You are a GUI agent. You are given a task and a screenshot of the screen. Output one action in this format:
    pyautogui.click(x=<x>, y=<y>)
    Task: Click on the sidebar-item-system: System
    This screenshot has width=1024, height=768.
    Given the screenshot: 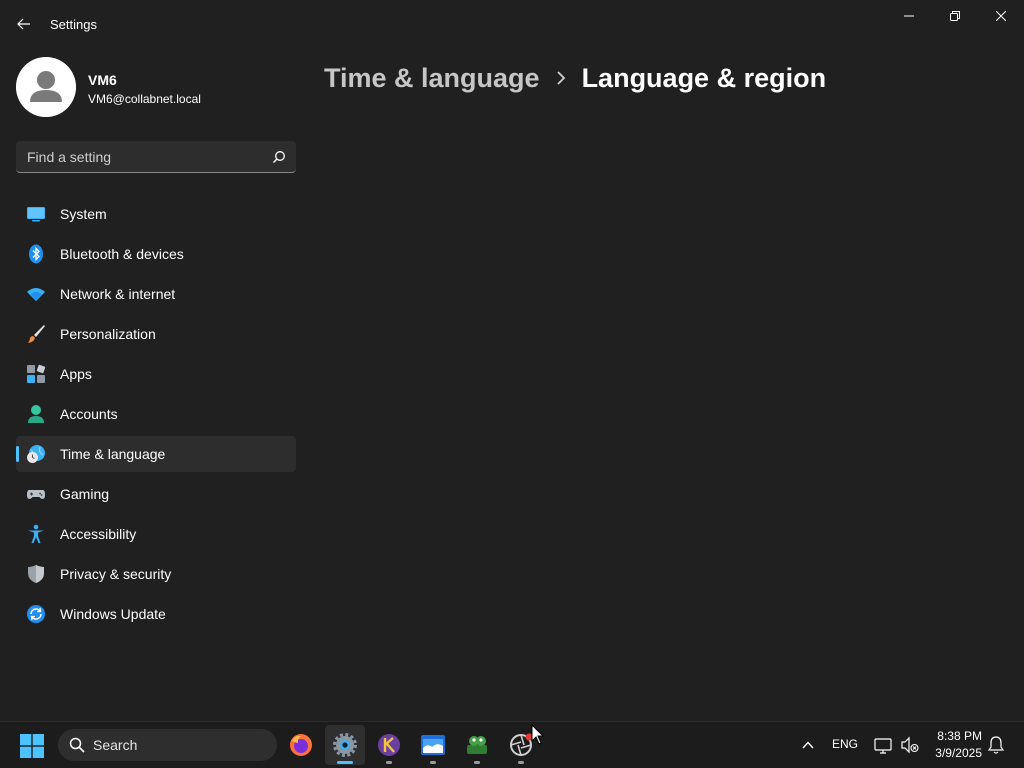 What is the action you would take?
    pyautogui.click(x=156, y=214)
    